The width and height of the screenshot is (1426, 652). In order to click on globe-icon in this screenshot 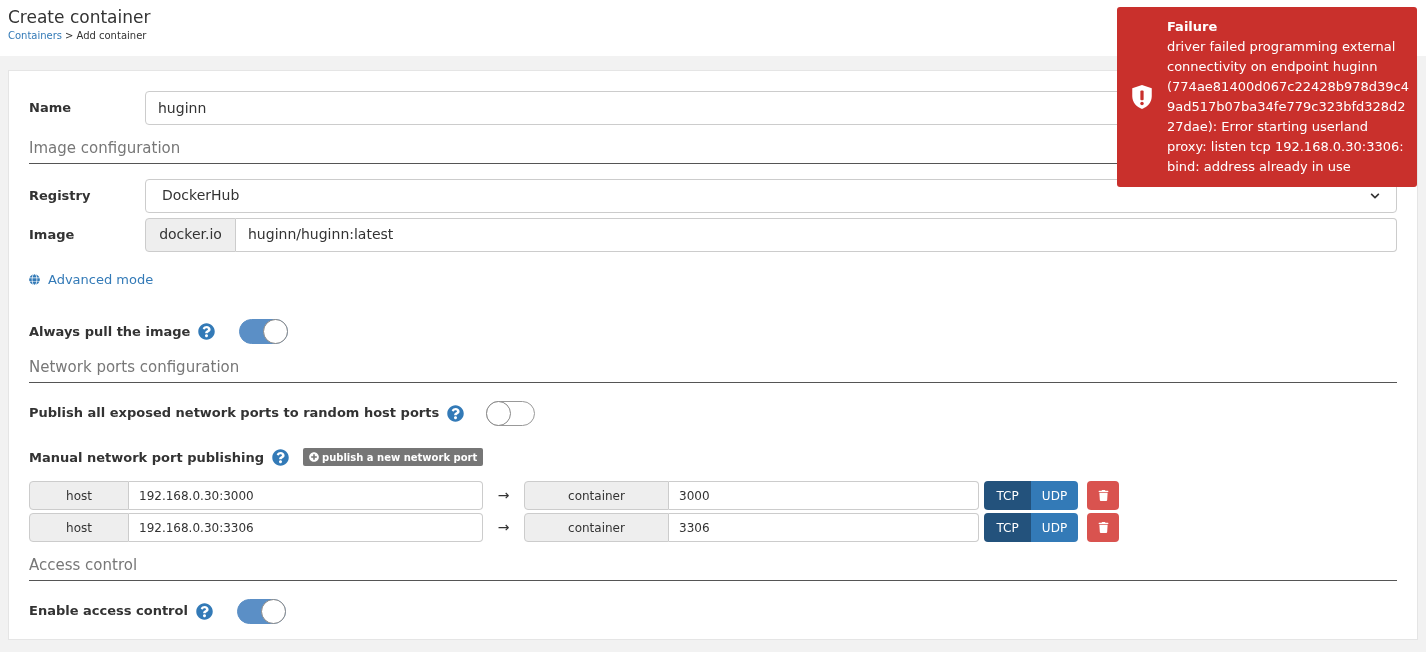, I will do `click(34, 279)`.